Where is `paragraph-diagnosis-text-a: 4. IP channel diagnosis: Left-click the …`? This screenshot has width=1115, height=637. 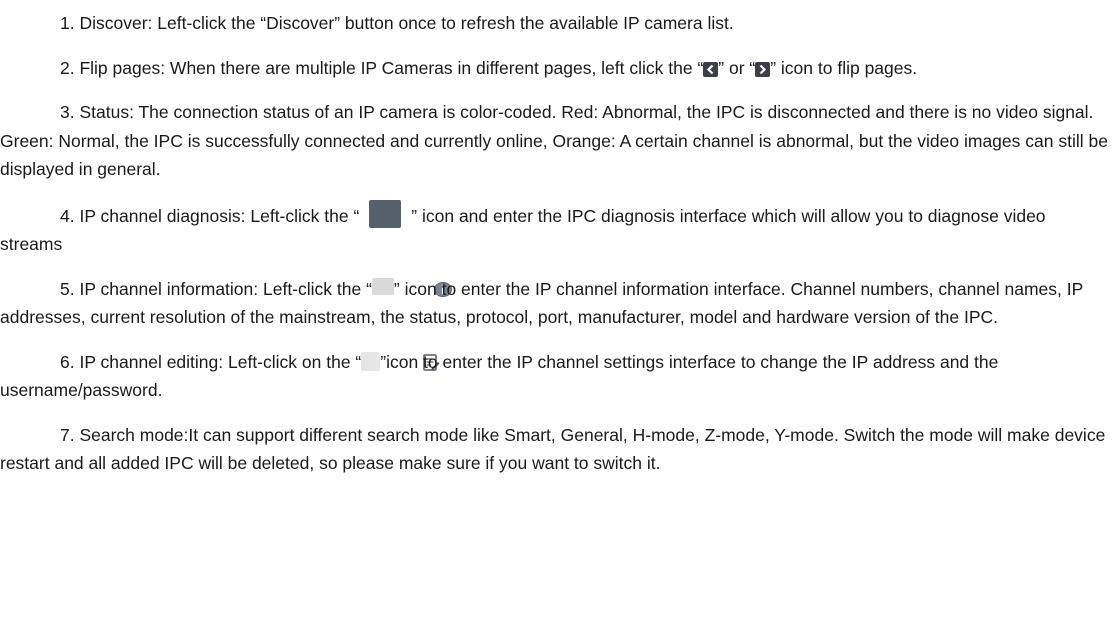 paragraph-diagnosis-text-a: 4. IP channel diagnosis: Left-click the … is located at coordinates (210, 215).